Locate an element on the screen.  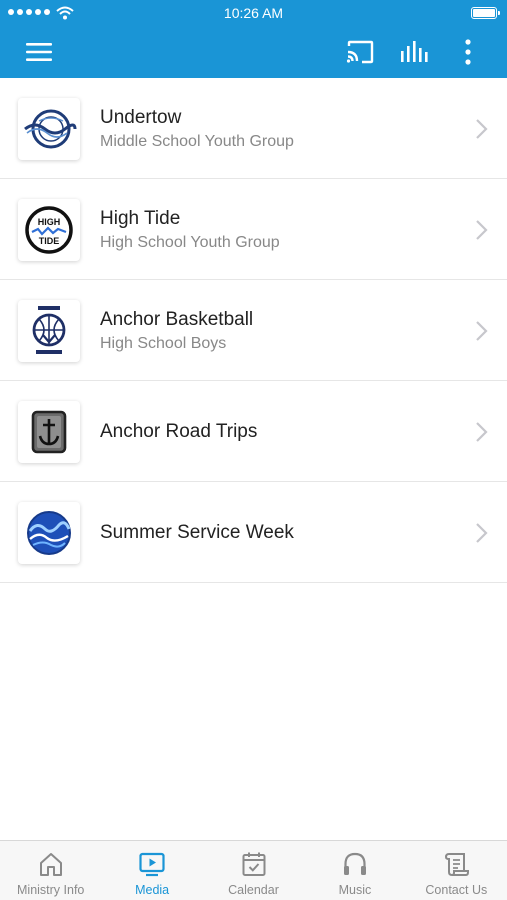
list-item-summer-service-week: Summer Service Week is located at coordinates (253, 532).